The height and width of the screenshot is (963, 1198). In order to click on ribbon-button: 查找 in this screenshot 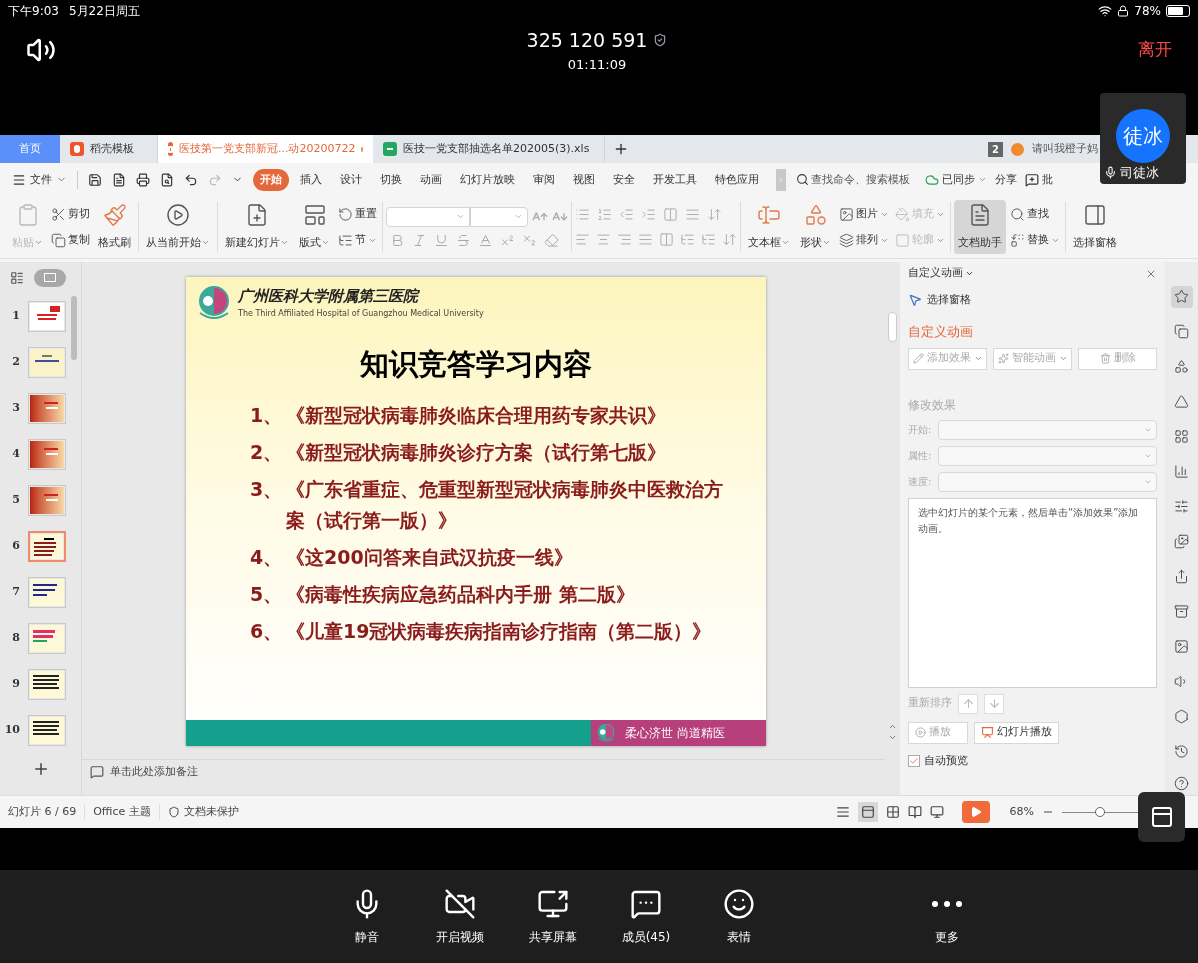, I will do `click(1035, 214)`.